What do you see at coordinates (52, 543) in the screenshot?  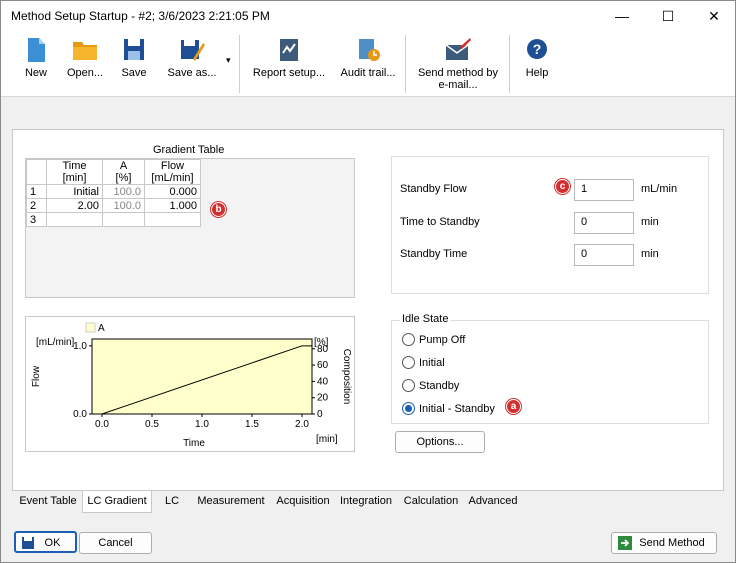 I see `ok-label: OK` at bounding box center [52, 543].